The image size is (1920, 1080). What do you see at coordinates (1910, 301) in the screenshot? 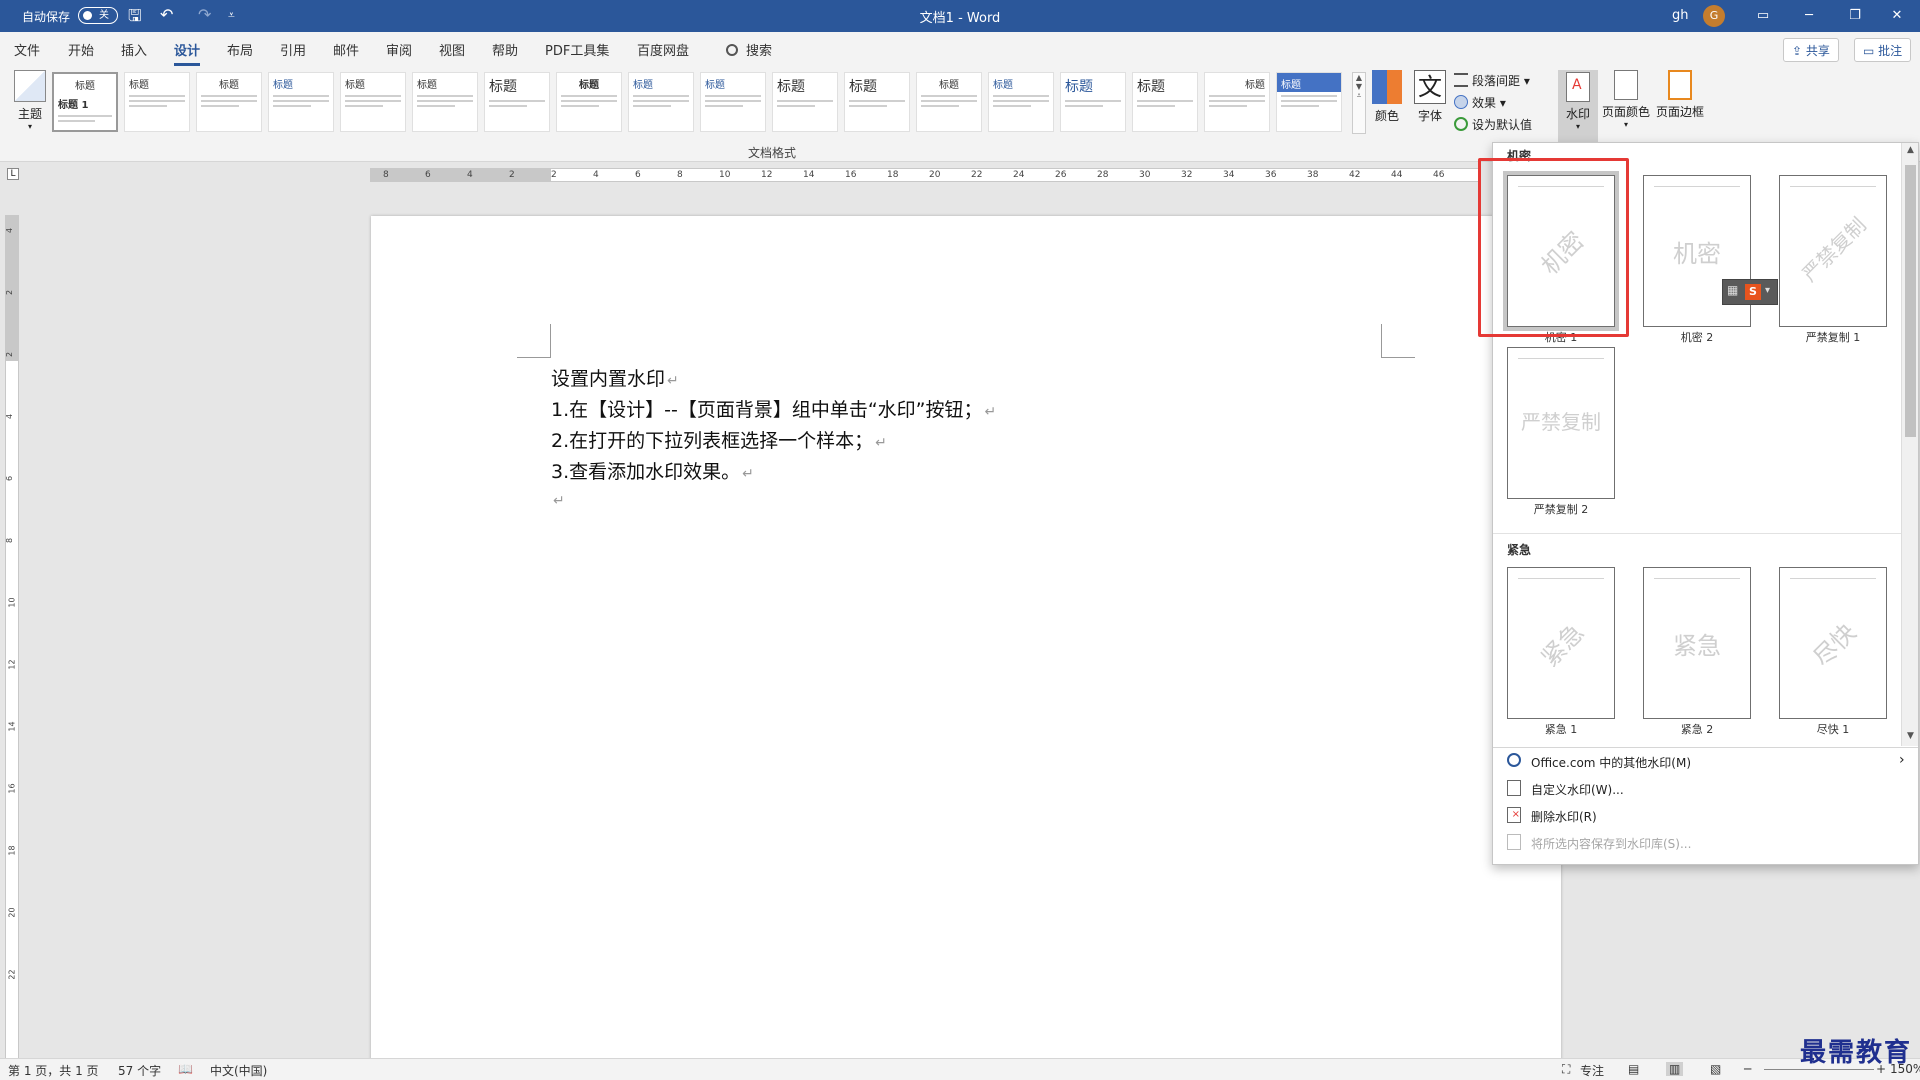
I see `scrollbar-thumb` at bounding box center [1910, 301].